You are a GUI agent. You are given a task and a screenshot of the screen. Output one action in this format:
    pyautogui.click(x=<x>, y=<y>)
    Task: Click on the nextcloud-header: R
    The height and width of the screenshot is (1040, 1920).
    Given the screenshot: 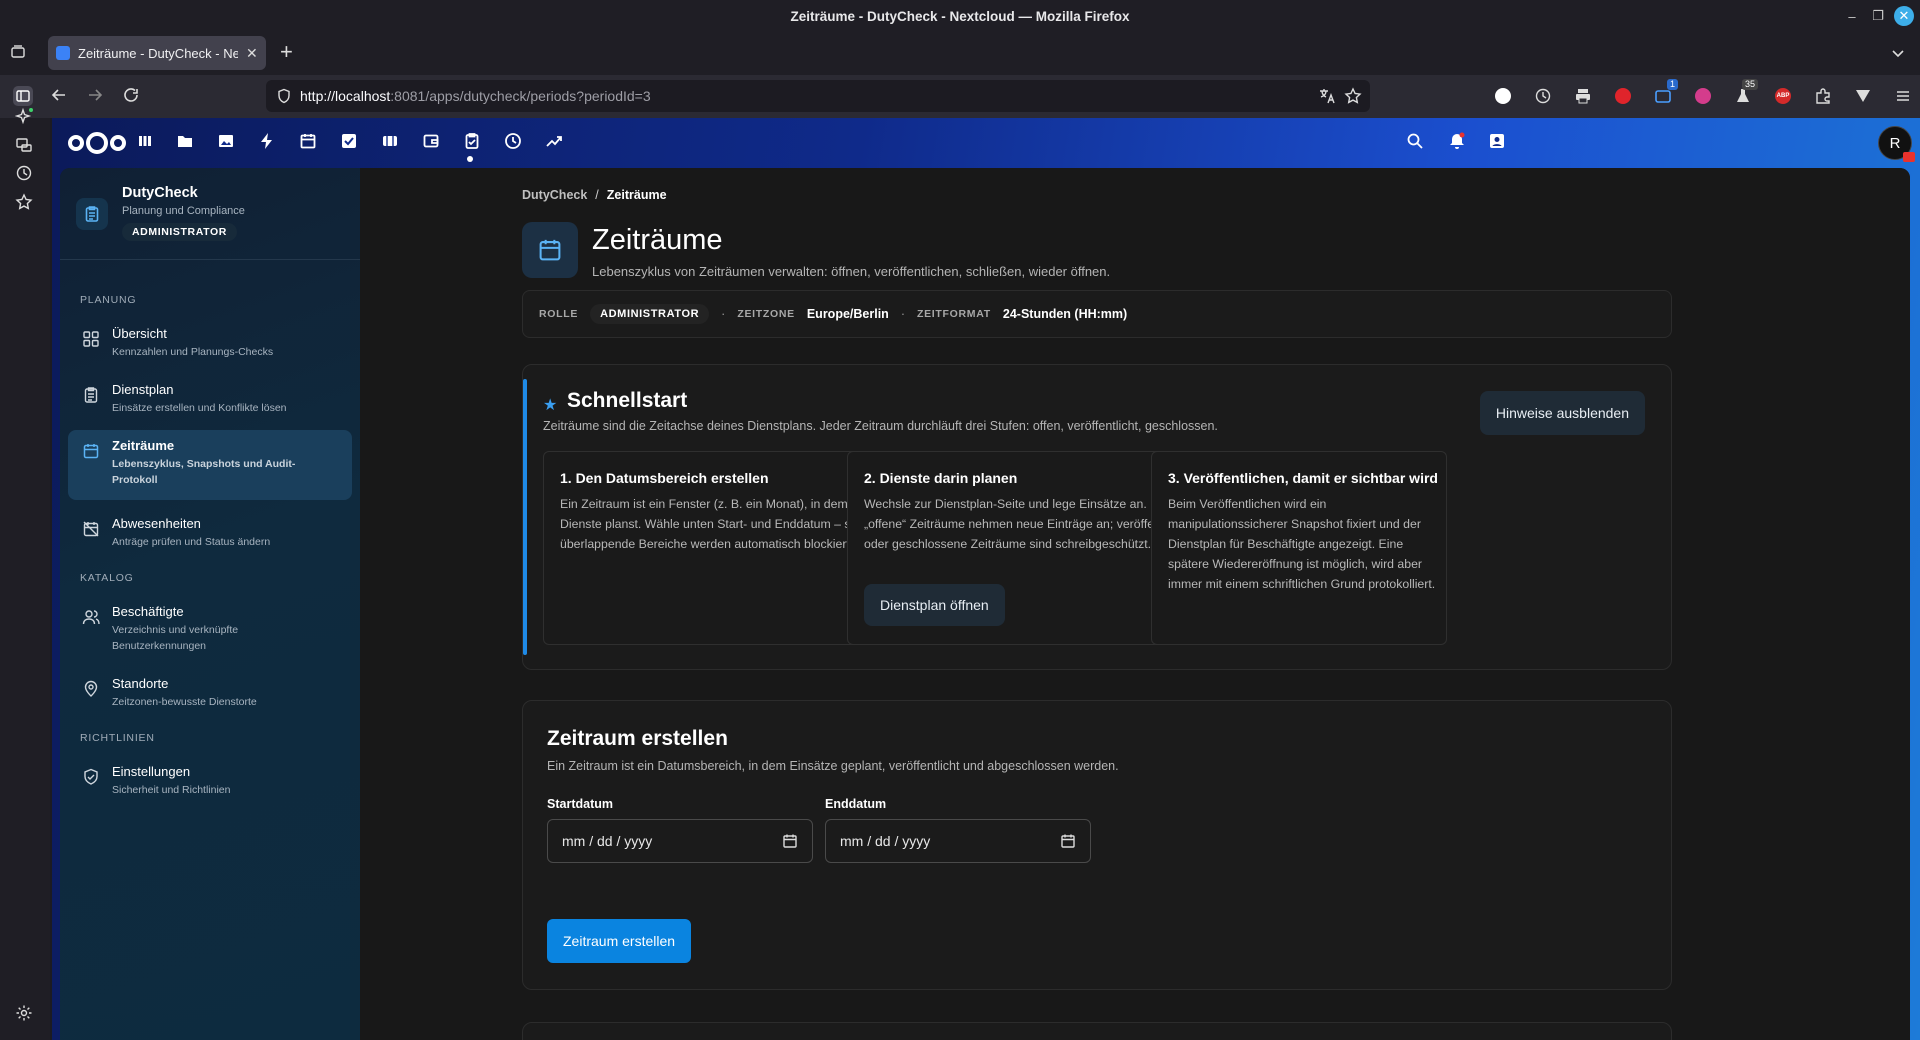 What is the action you would take?
    pyautogui.click(x=986, y=143)
    